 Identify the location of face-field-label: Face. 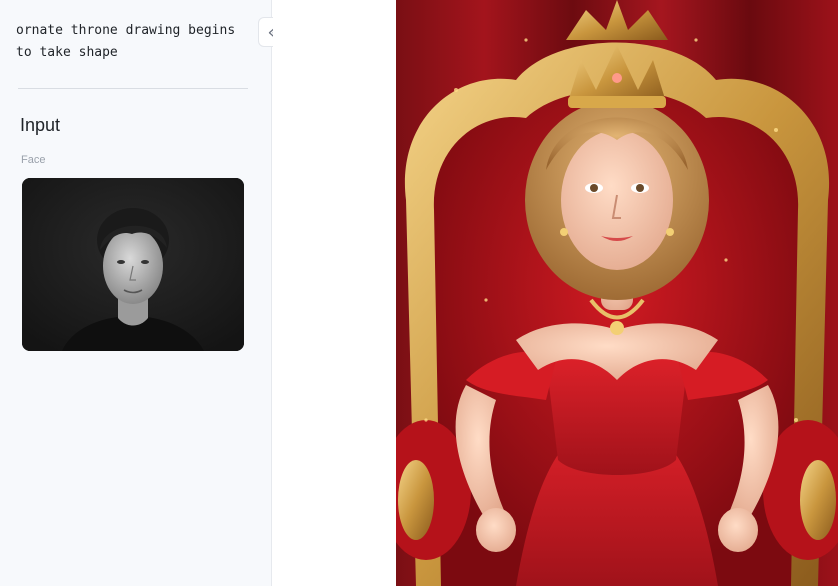
(33, 160).